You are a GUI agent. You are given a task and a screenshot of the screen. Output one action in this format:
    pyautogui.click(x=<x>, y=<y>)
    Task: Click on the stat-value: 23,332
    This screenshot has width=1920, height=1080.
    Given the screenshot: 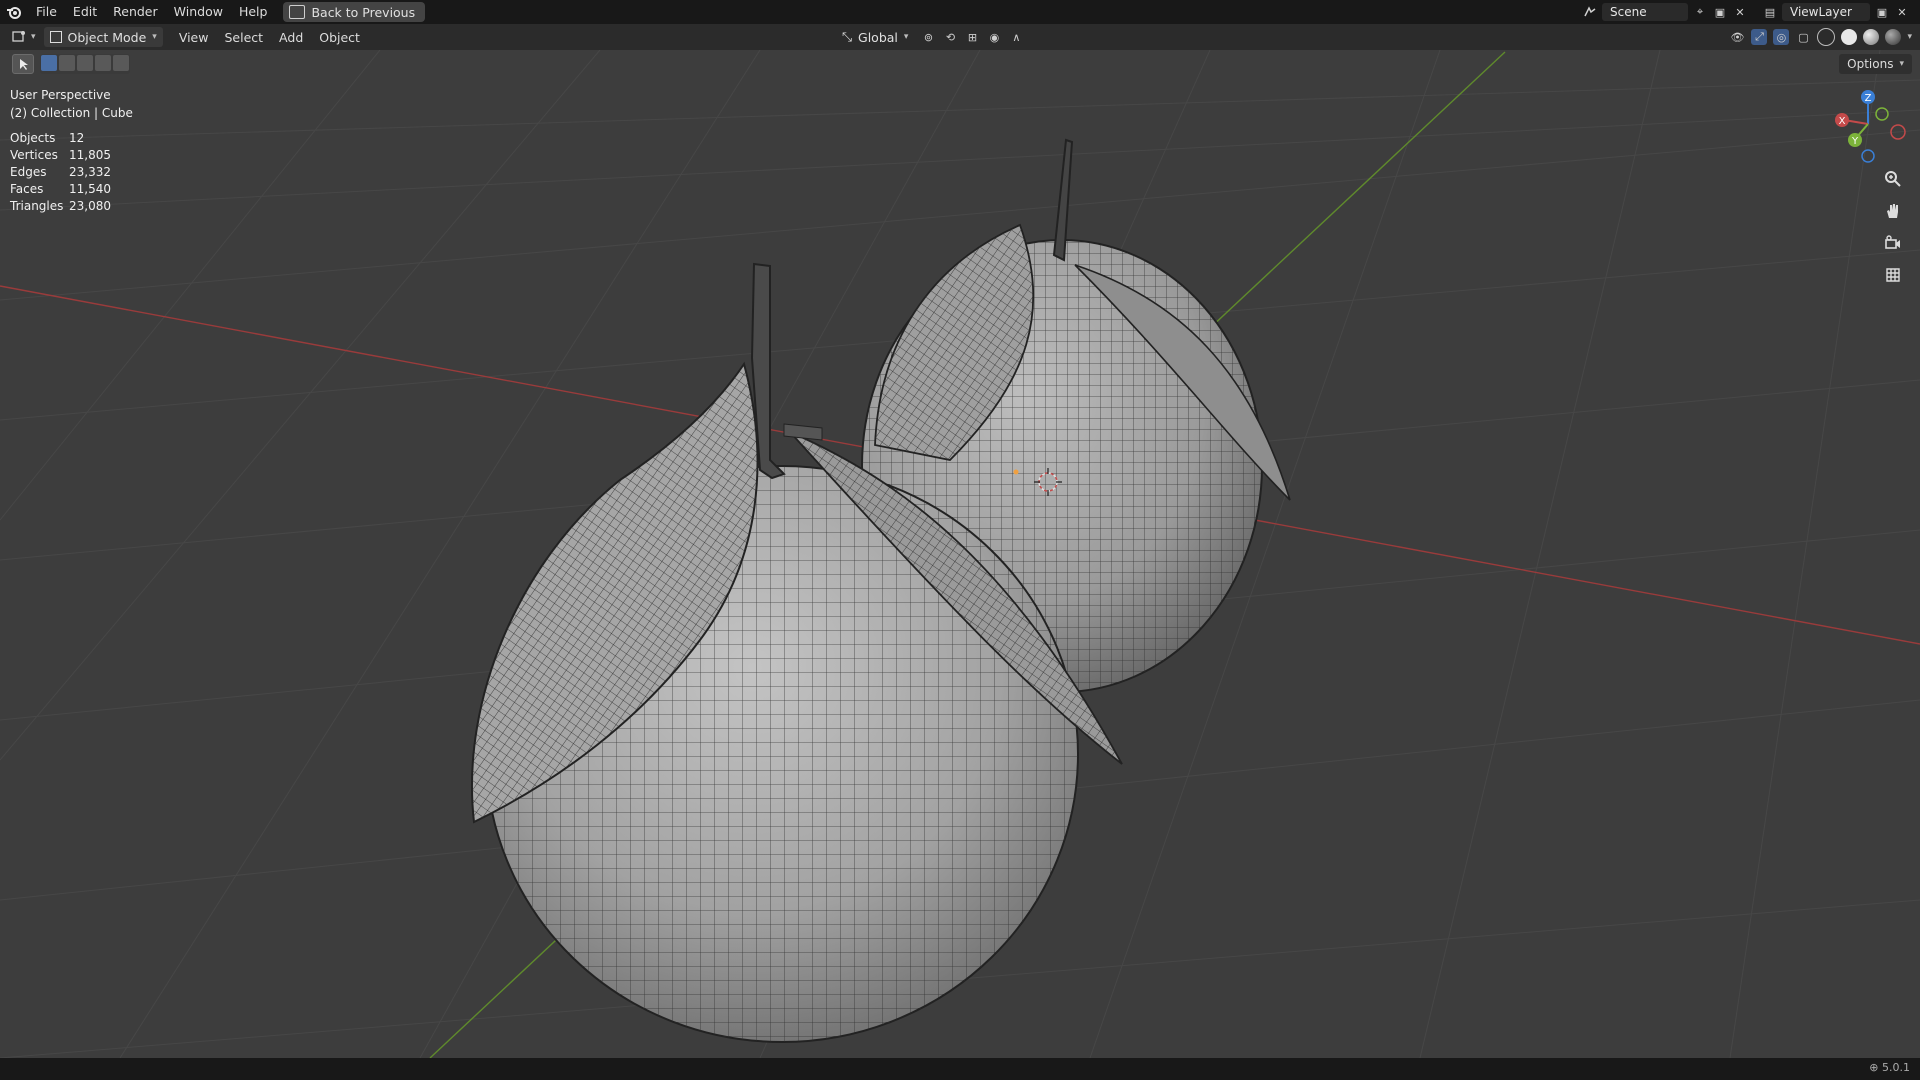 What is the action you would take?
    pyautogui.click(x=90, y=172)
    